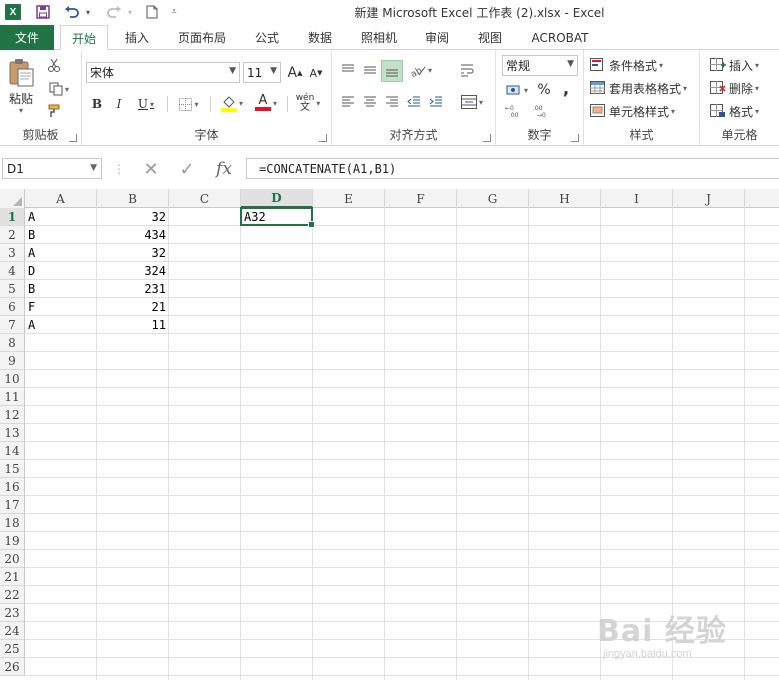 This screenshot has height=680, width=779. Describe the element at coordinates (174, 12) in the screenshot. I see `customize-qat-icon: ⩡` at that location.